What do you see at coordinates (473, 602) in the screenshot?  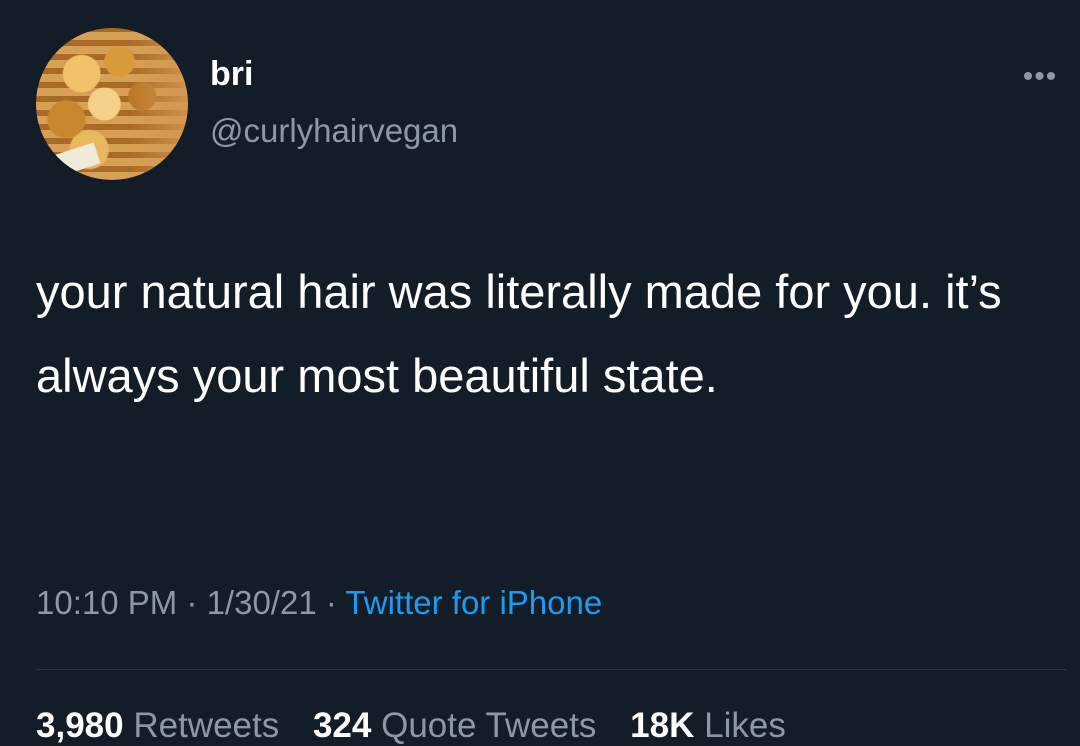 I see `tweet-source: Twitter for iPhone` at bounding box center [473, 602].